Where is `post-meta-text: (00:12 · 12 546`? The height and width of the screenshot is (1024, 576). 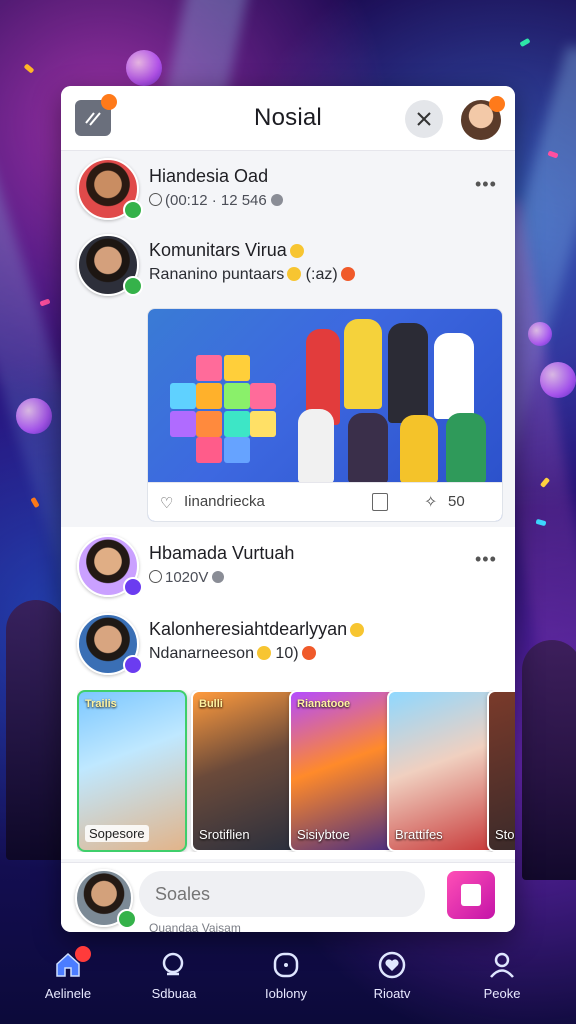 post-meta-text: (00:12 · 12 546 is located at coordinates (216, 200).